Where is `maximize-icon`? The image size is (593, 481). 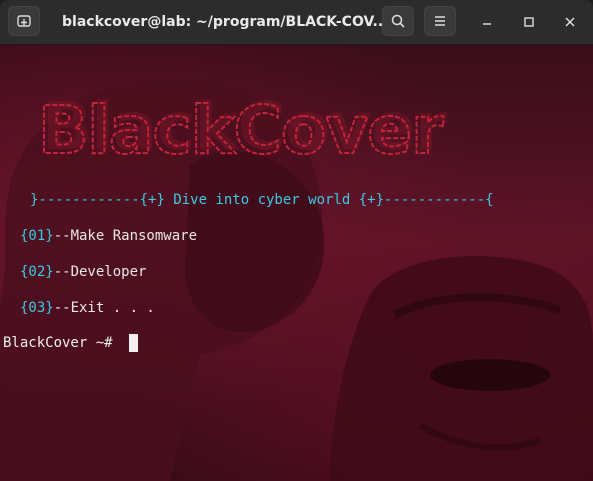
maximize-icon is located at coordinates (529, 22).